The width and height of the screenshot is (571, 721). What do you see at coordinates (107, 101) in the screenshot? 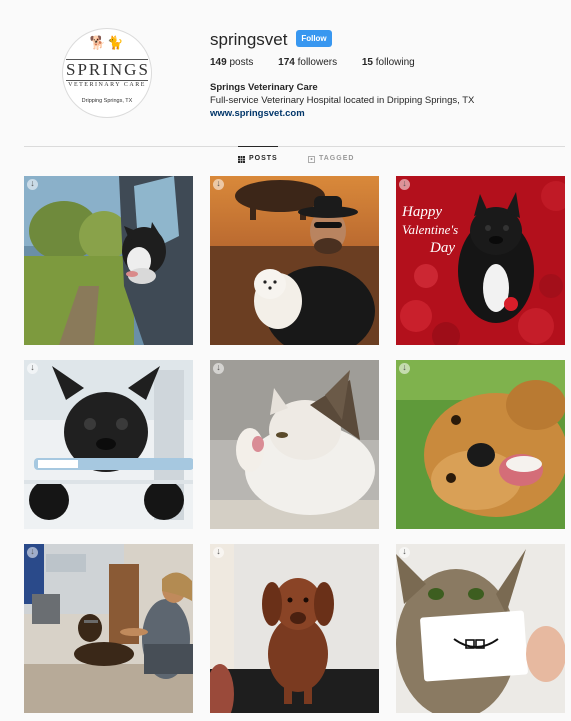
I see `logo-location: Dripping Springs, TX` at bounding box center [107, 101].